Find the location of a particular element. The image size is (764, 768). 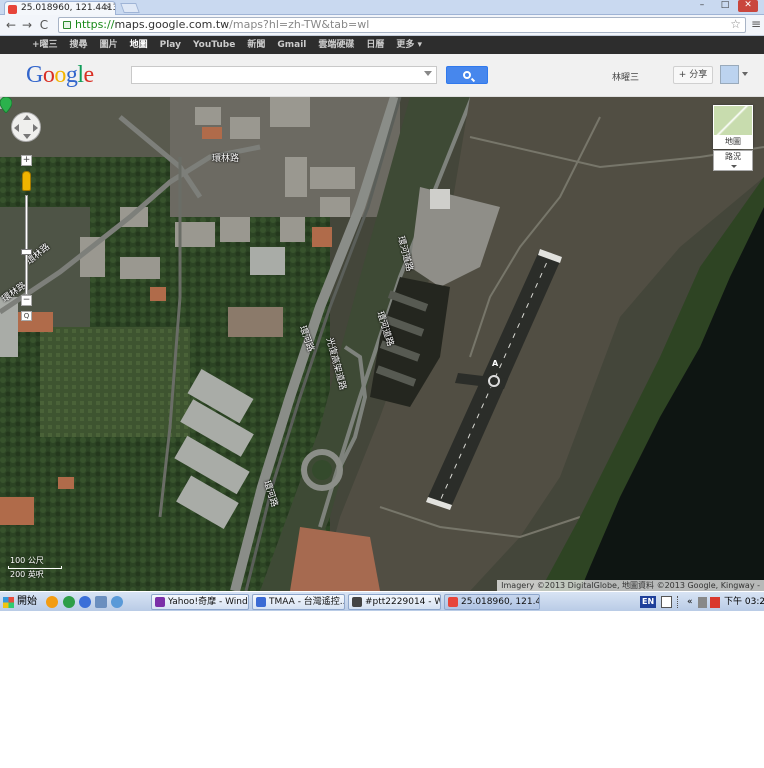

start-button: 開始 is located at coordinates (19, 602).